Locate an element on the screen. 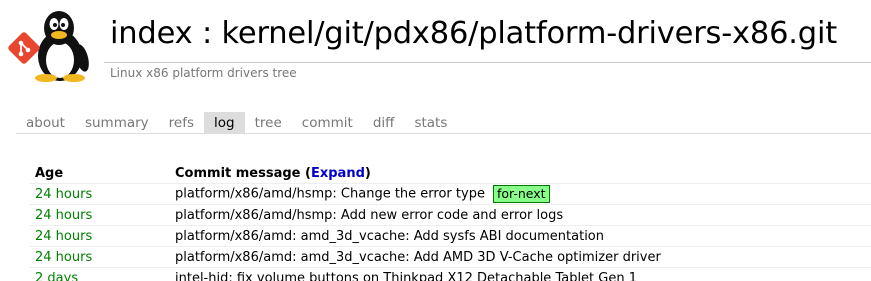  tab-refs: refs is located at coordinates (181, 123).